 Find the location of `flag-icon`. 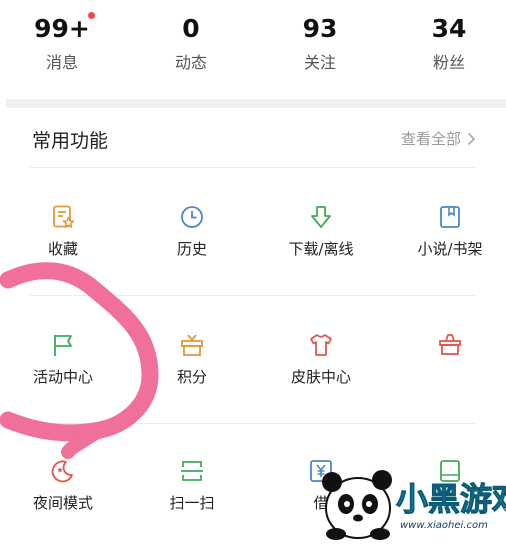

flag-icon is located at coordinates (63, 345).